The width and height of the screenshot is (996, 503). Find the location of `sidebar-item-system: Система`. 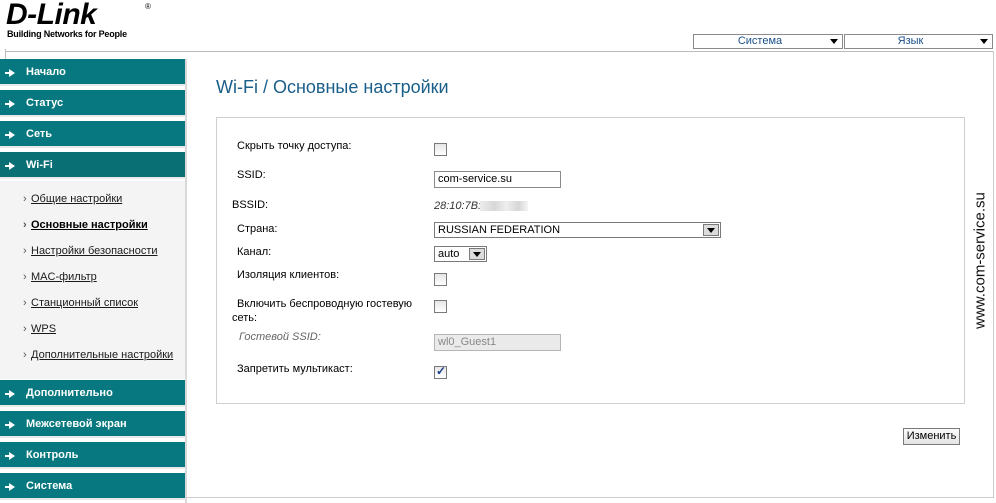

sidebar-item-system: Система is located at coordinates (93, 486).